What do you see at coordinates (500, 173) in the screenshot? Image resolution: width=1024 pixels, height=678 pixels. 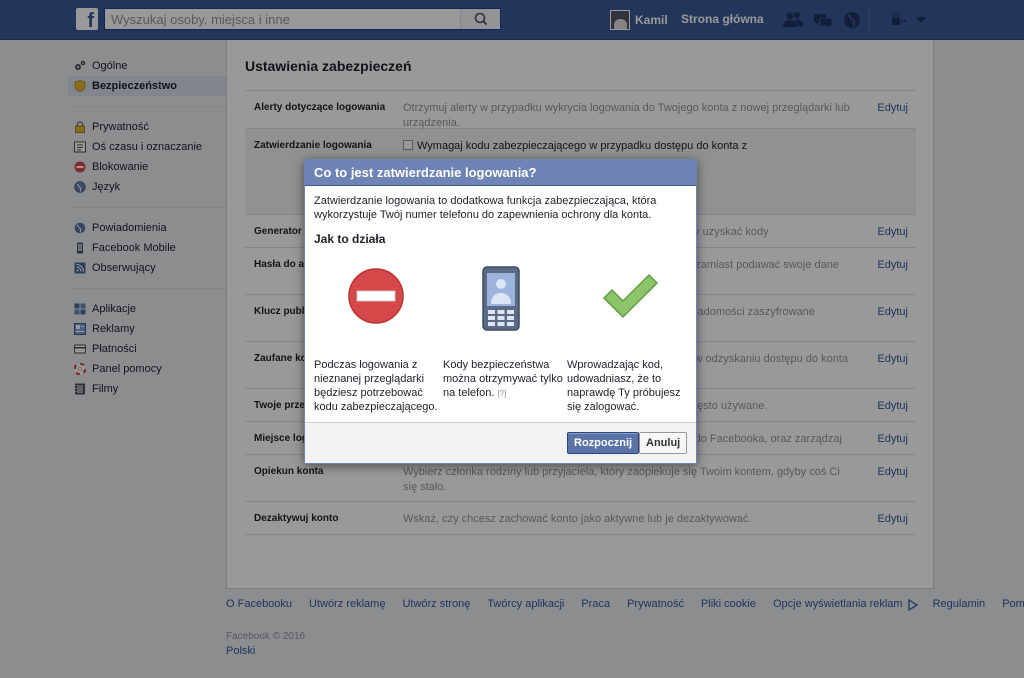 I see `dialog-title: Co to jest zatwierdzanie logowania?` at bounding box center [500, 173].